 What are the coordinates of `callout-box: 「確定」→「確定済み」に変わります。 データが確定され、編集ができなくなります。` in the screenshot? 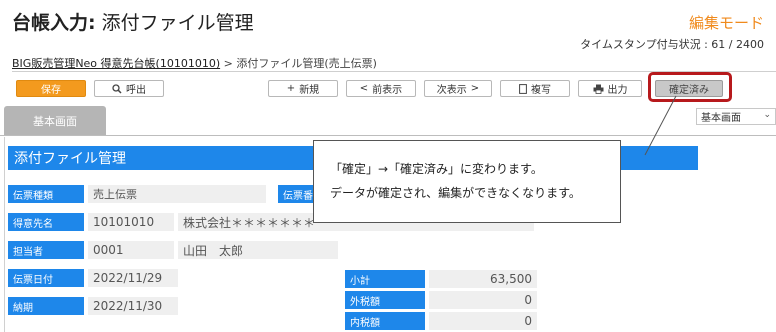 It's located at (467, 181).